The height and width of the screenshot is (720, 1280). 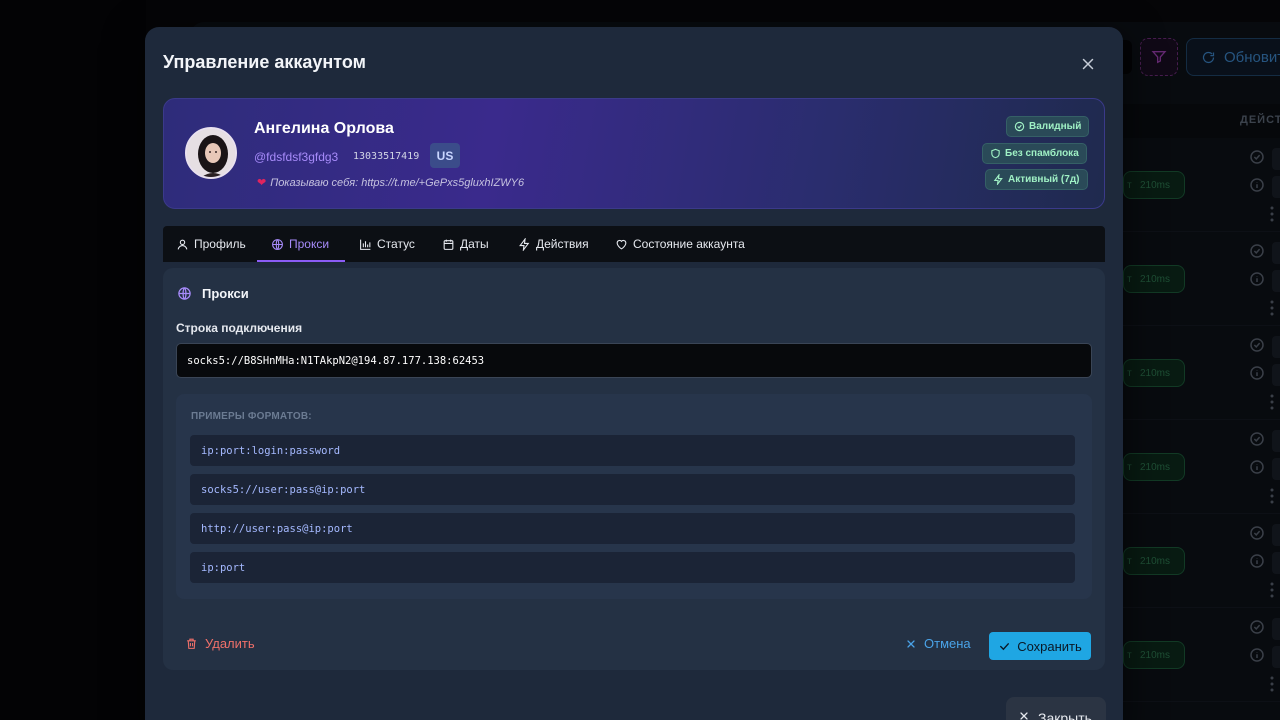 What do you see at coordinates (632, 450) in the screenshot?
I see `format-example: ip:port:login:password` at bounding box center [632, 450].